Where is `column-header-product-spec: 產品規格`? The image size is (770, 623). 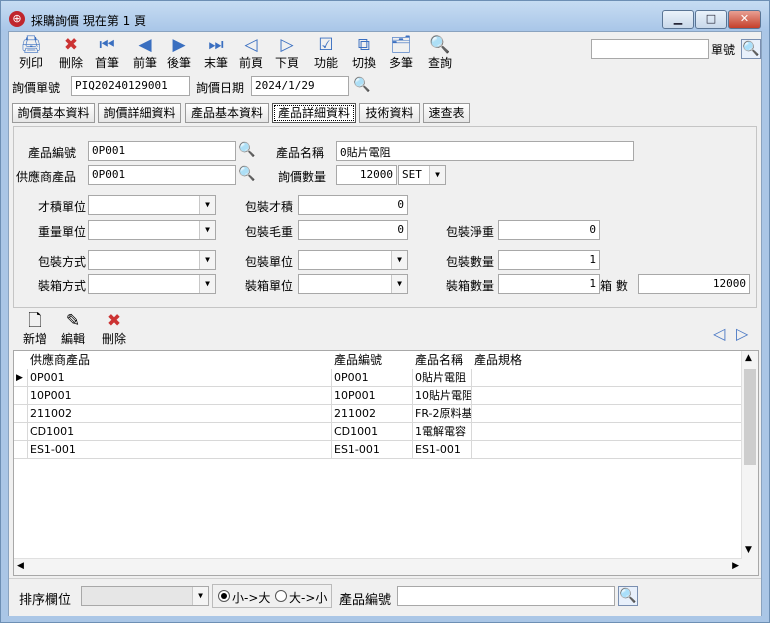
column-header-product-spec: 產品規格 is located at coordinates (607, 360).